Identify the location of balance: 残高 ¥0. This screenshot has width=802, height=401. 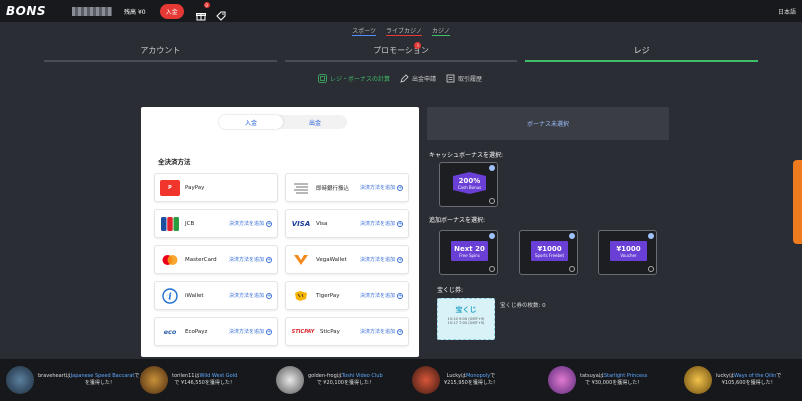
(135, 11).